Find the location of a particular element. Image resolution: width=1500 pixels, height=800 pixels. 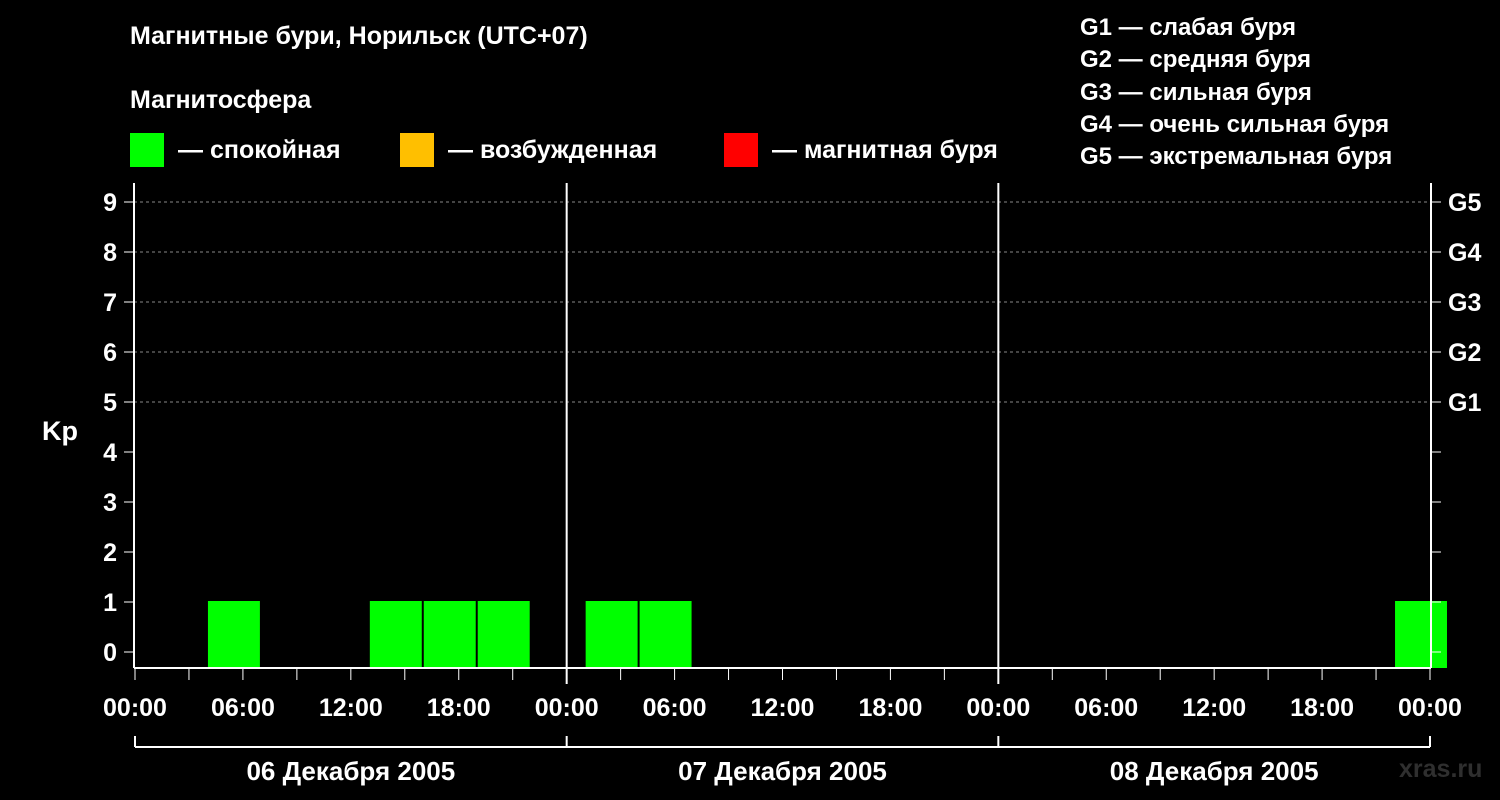

watermark: xras.ru is located at coordinates (1441, 769).